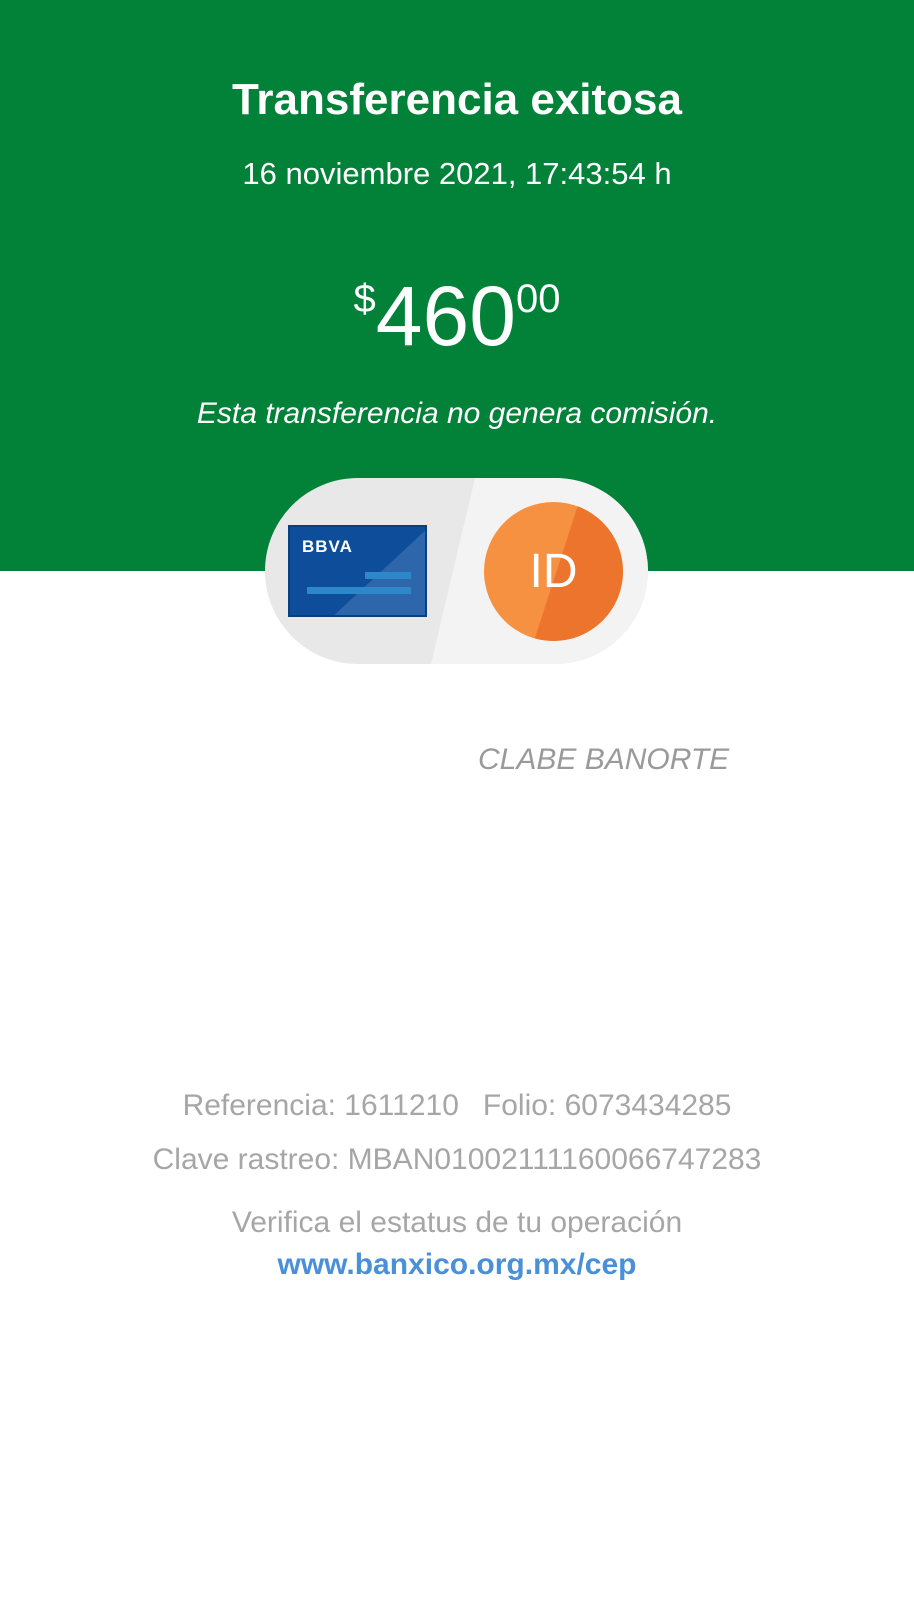 This screenshot has height=1600, width=914. I want to click on avatar-initials: ID, so click(553, 571).